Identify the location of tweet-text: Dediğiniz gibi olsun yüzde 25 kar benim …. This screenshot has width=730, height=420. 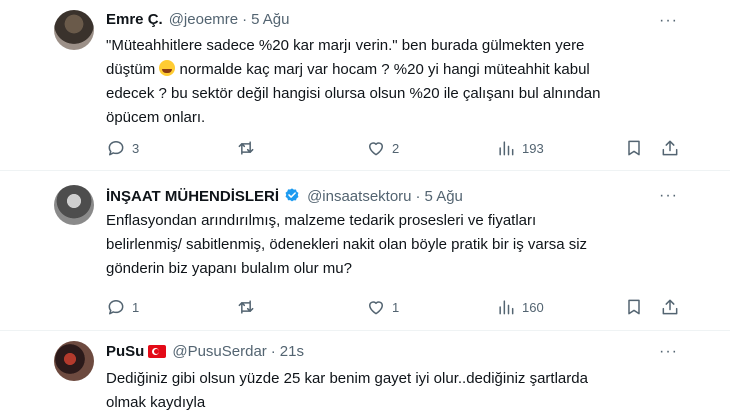
(396, 391).